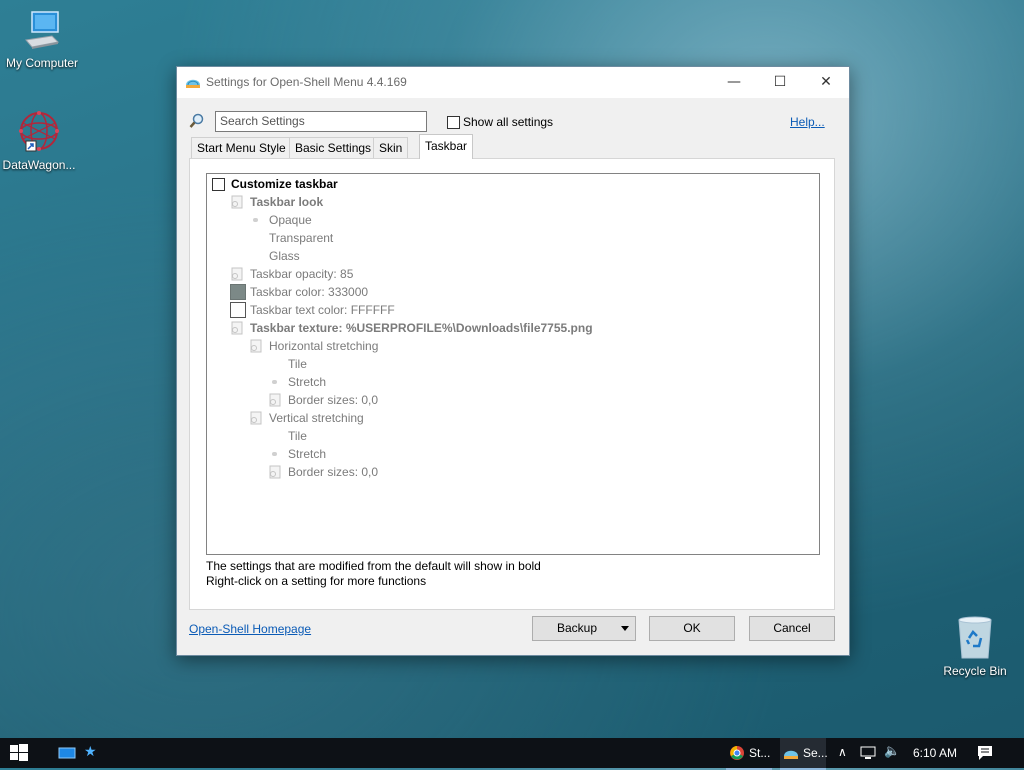 This screenshot has height=770, width=1024. I want to click on tree-row-label: Vertical stretching, so click(316, 418).